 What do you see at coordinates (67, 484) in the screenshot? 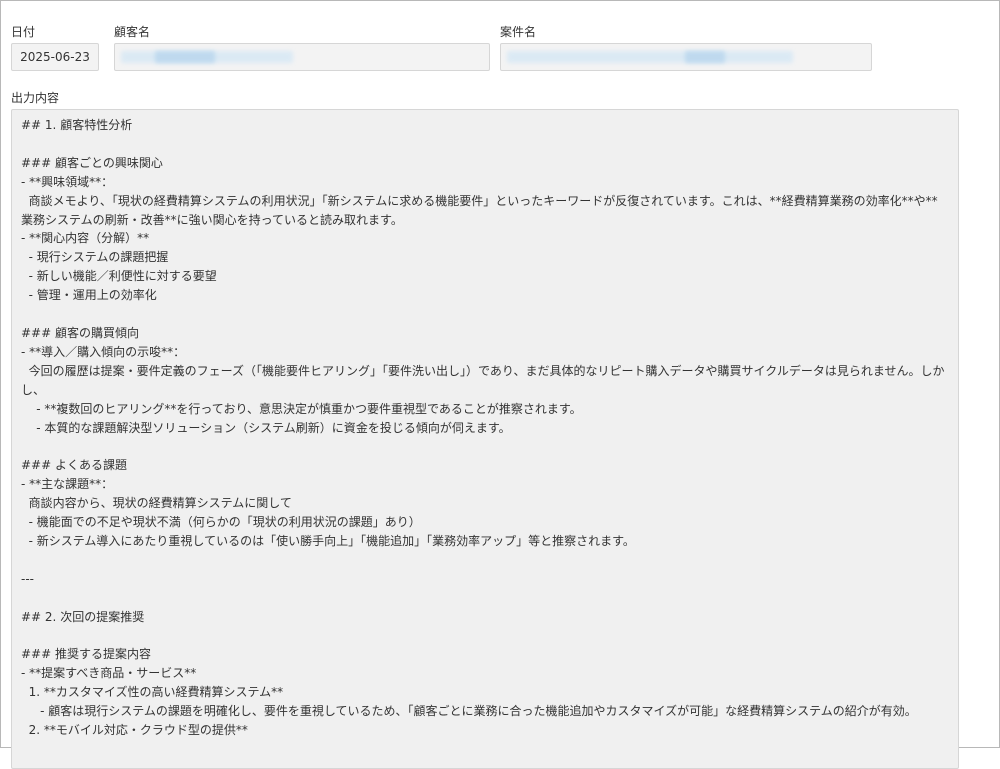
I see `output-line: - **主な課題**：` at bounding box center [67, 484].